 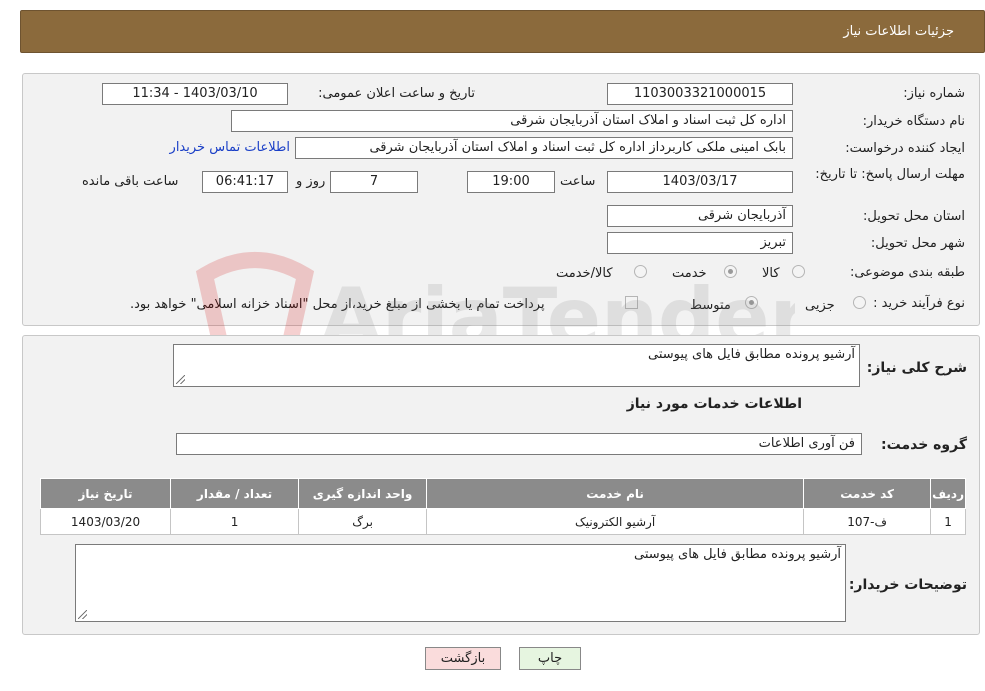 What do you see at coordinates (550, 658) in the screenshot?
I see `print-button: چاپ` at bounding box center [550, 658].